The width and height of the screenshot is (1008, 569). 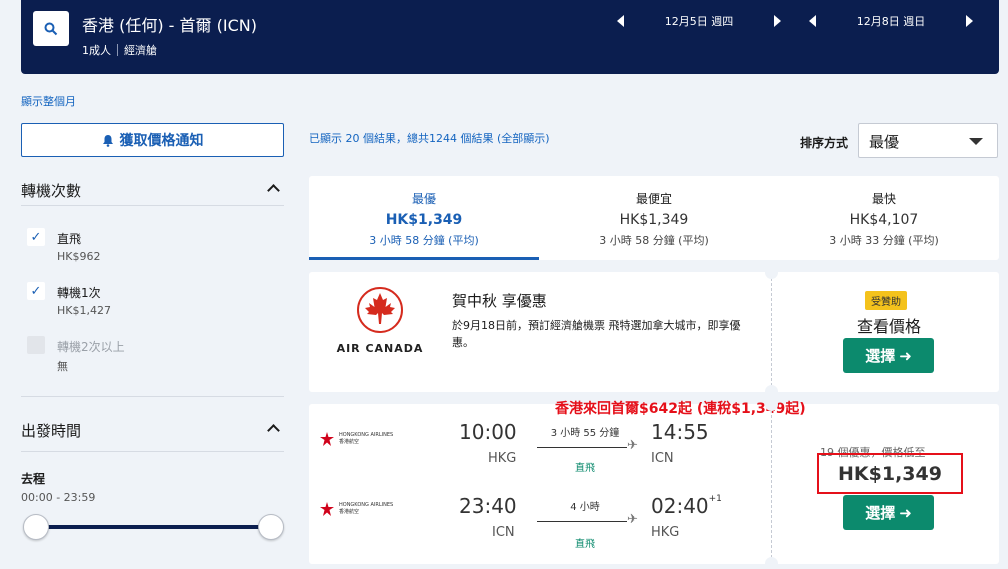 I want to click on tab-price: HK$4,107, so click(x=884, y=220).